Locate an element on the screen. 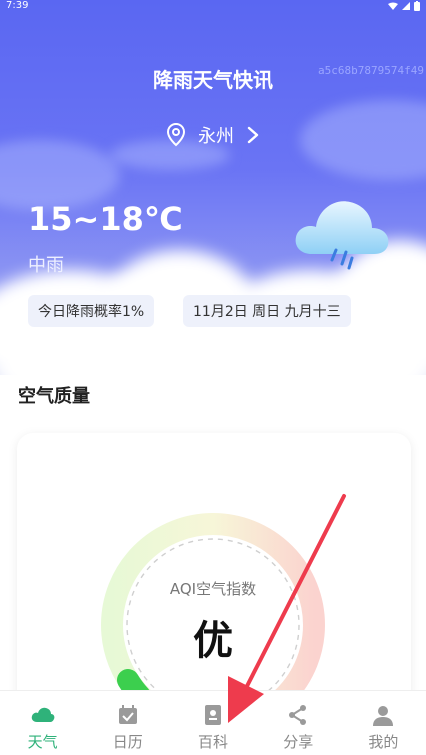 The image size is (426, 755). tab-share: 分享 is located at coordinates (298, 723).